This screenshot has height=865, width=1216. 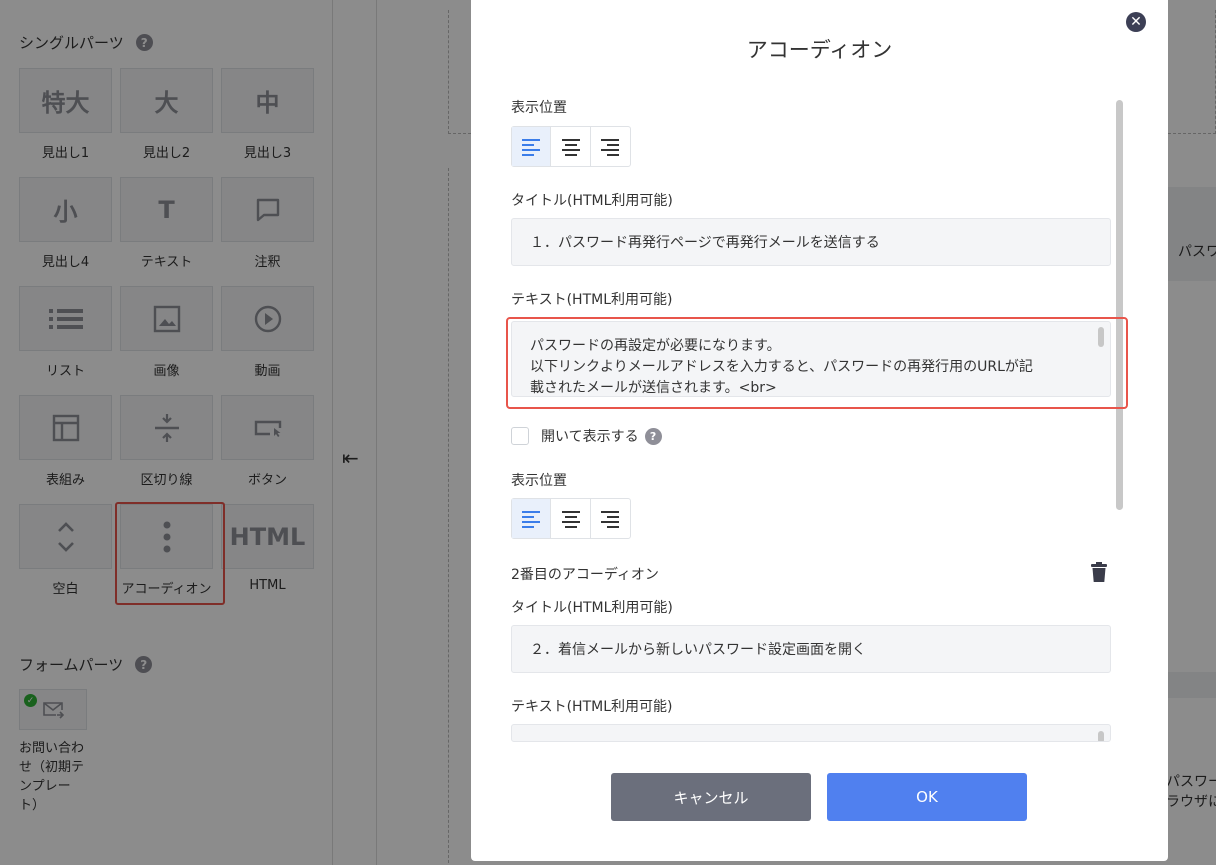 What do you see at coordinates (1101, 736) in the screenshot?
I see `textarea-scrollbar` at bounding box center [1101, 736].